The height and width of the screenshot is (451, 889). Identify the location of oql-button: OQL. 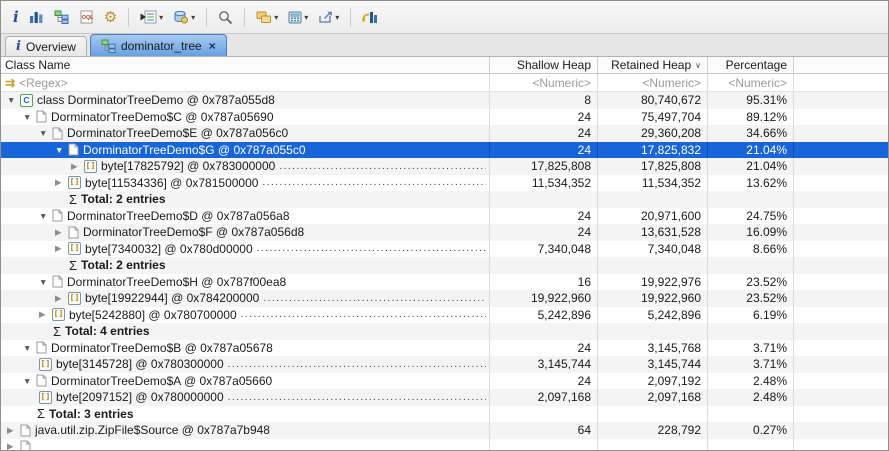
(86, 17).